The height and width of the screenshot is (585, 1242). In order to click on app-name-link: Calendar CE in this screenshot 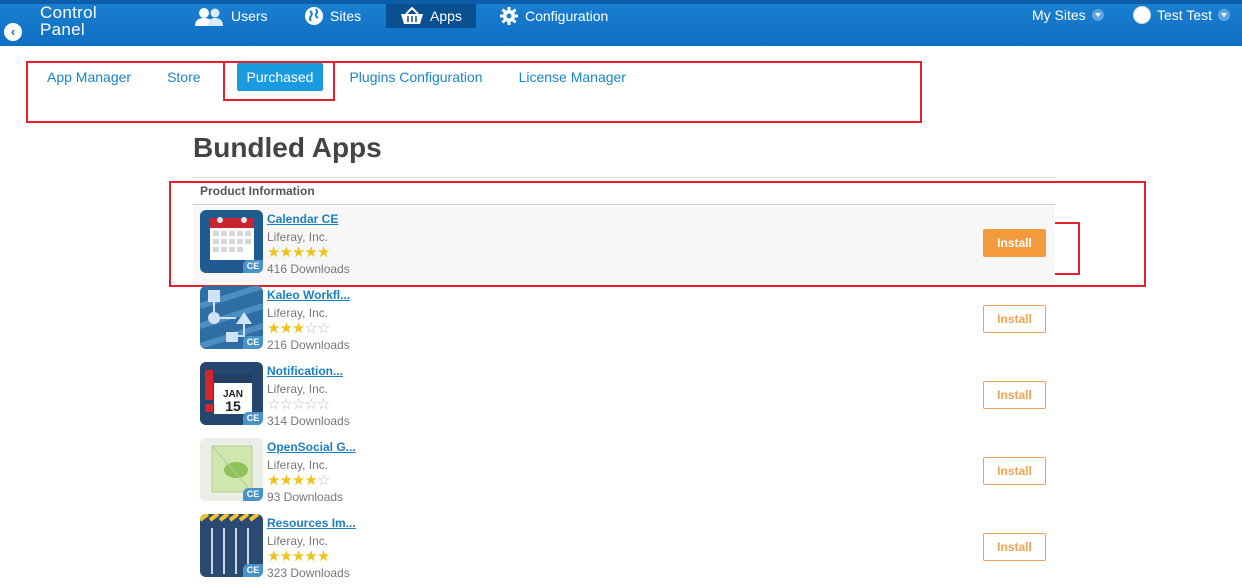, I will do `click(302, 219)`.